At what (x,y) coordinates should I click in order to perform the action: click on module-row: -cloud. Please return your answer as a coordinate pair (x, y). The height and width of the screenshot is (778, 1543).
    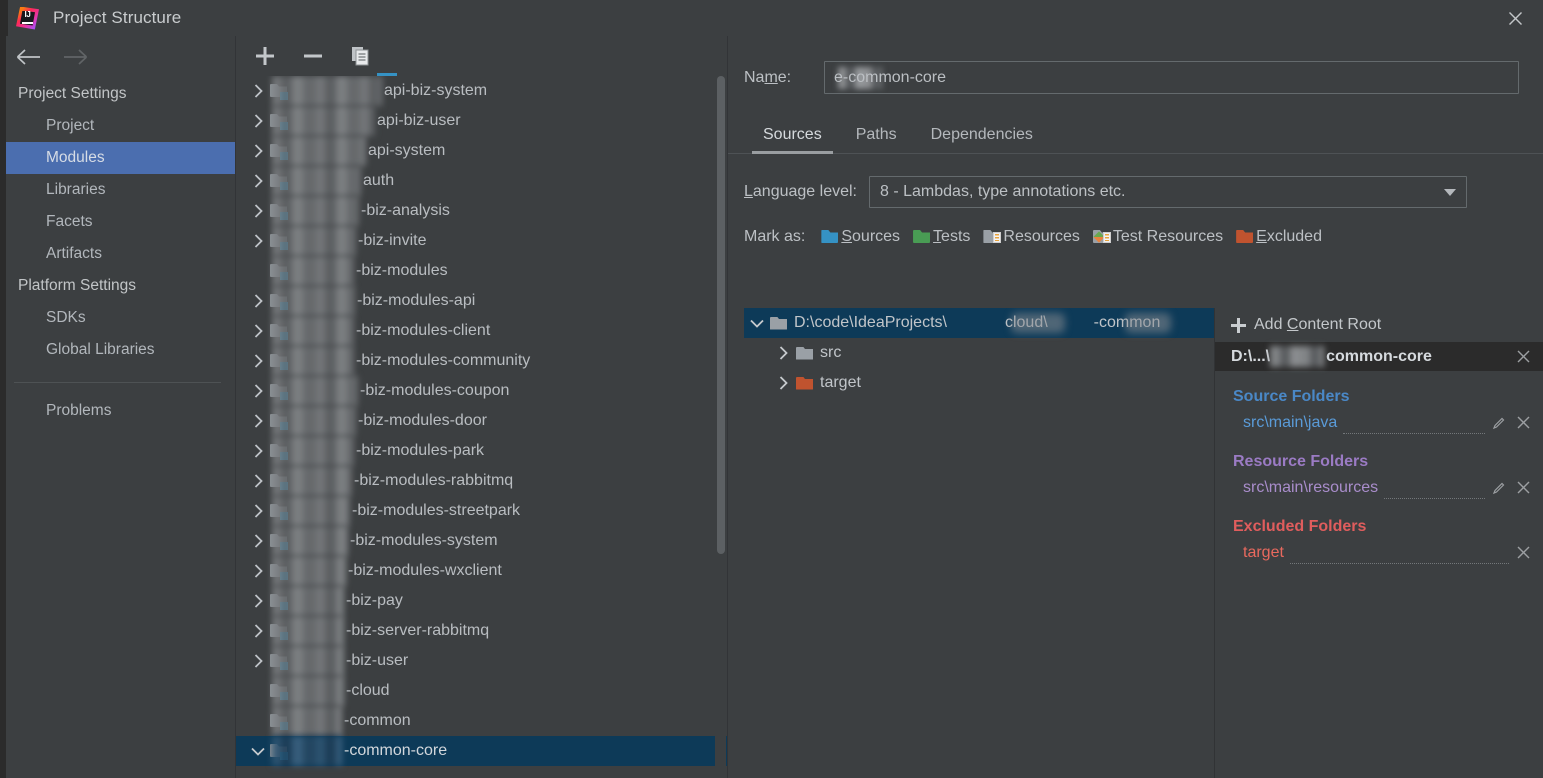
    Looking at the image, I should click on (481, 691).